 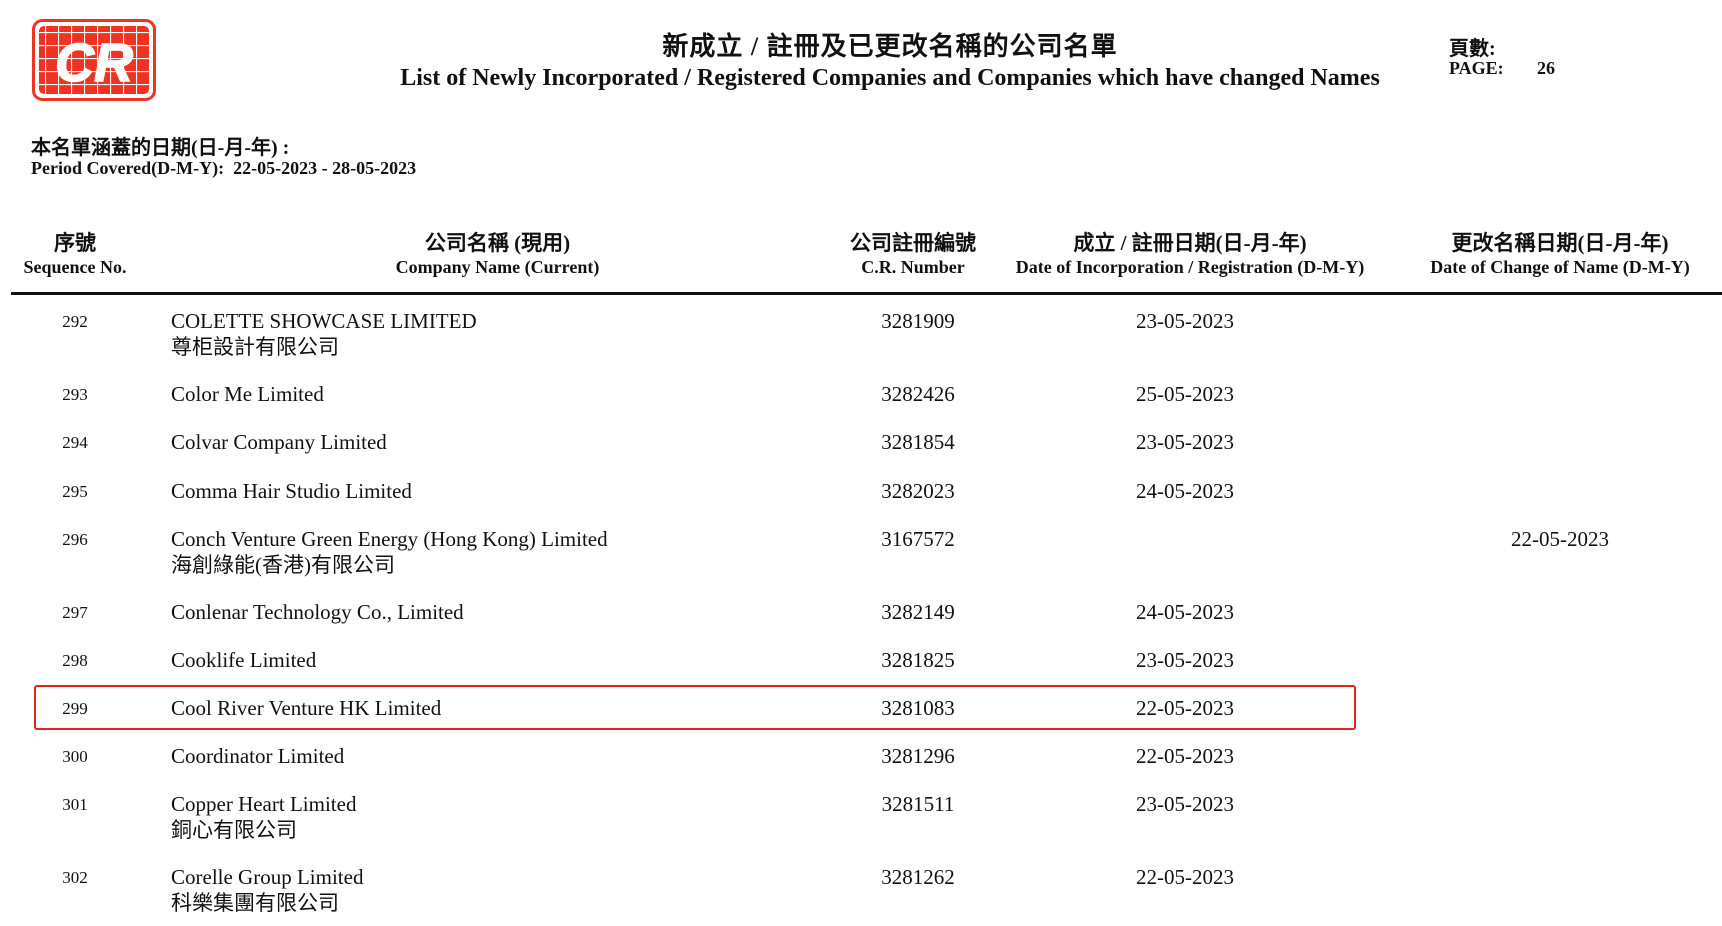 I want to click on header-divider, so click(x=866, y=293).